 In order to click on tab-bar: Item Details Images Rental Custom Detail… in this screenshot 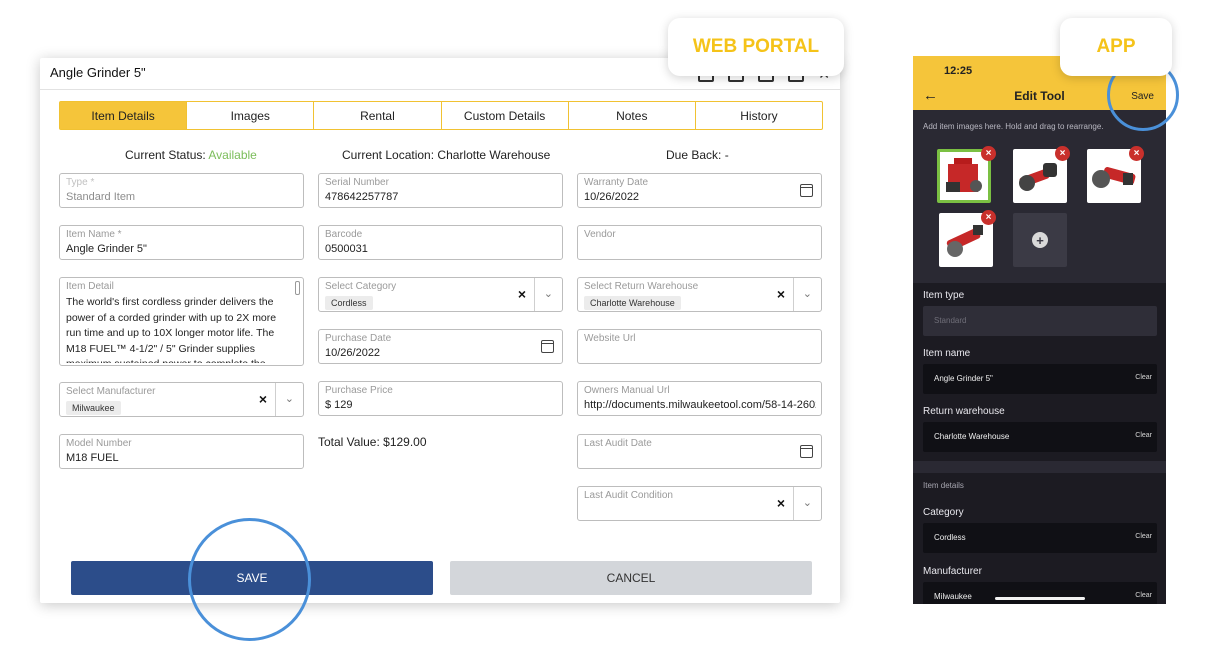, I will do `click(441, 115)`.